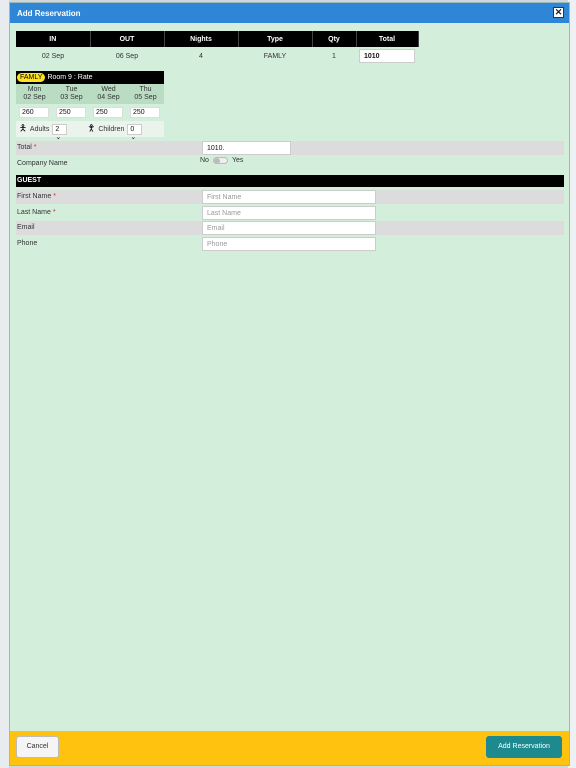 The image size is (576, 768). Describe the element at coordinates (237, 160) in the screenshot. I see `toggle-yes-label: Yes` at that location.